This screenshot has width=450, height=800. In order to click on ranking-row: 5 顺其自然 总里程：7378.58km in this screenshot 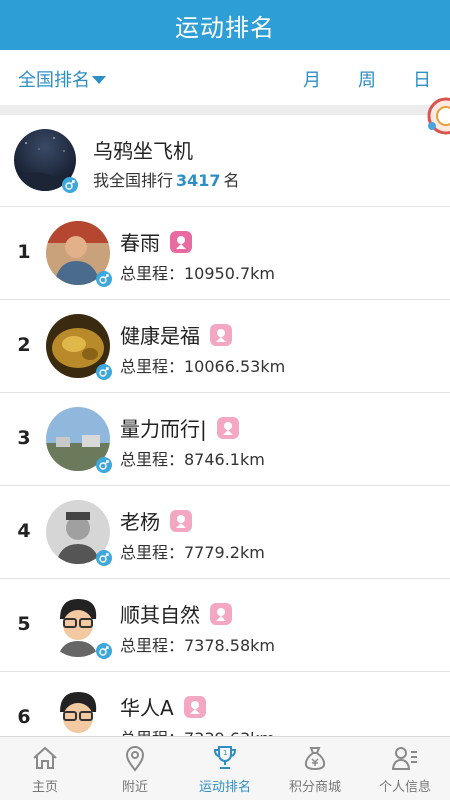, I will do `click(225, 625)`.